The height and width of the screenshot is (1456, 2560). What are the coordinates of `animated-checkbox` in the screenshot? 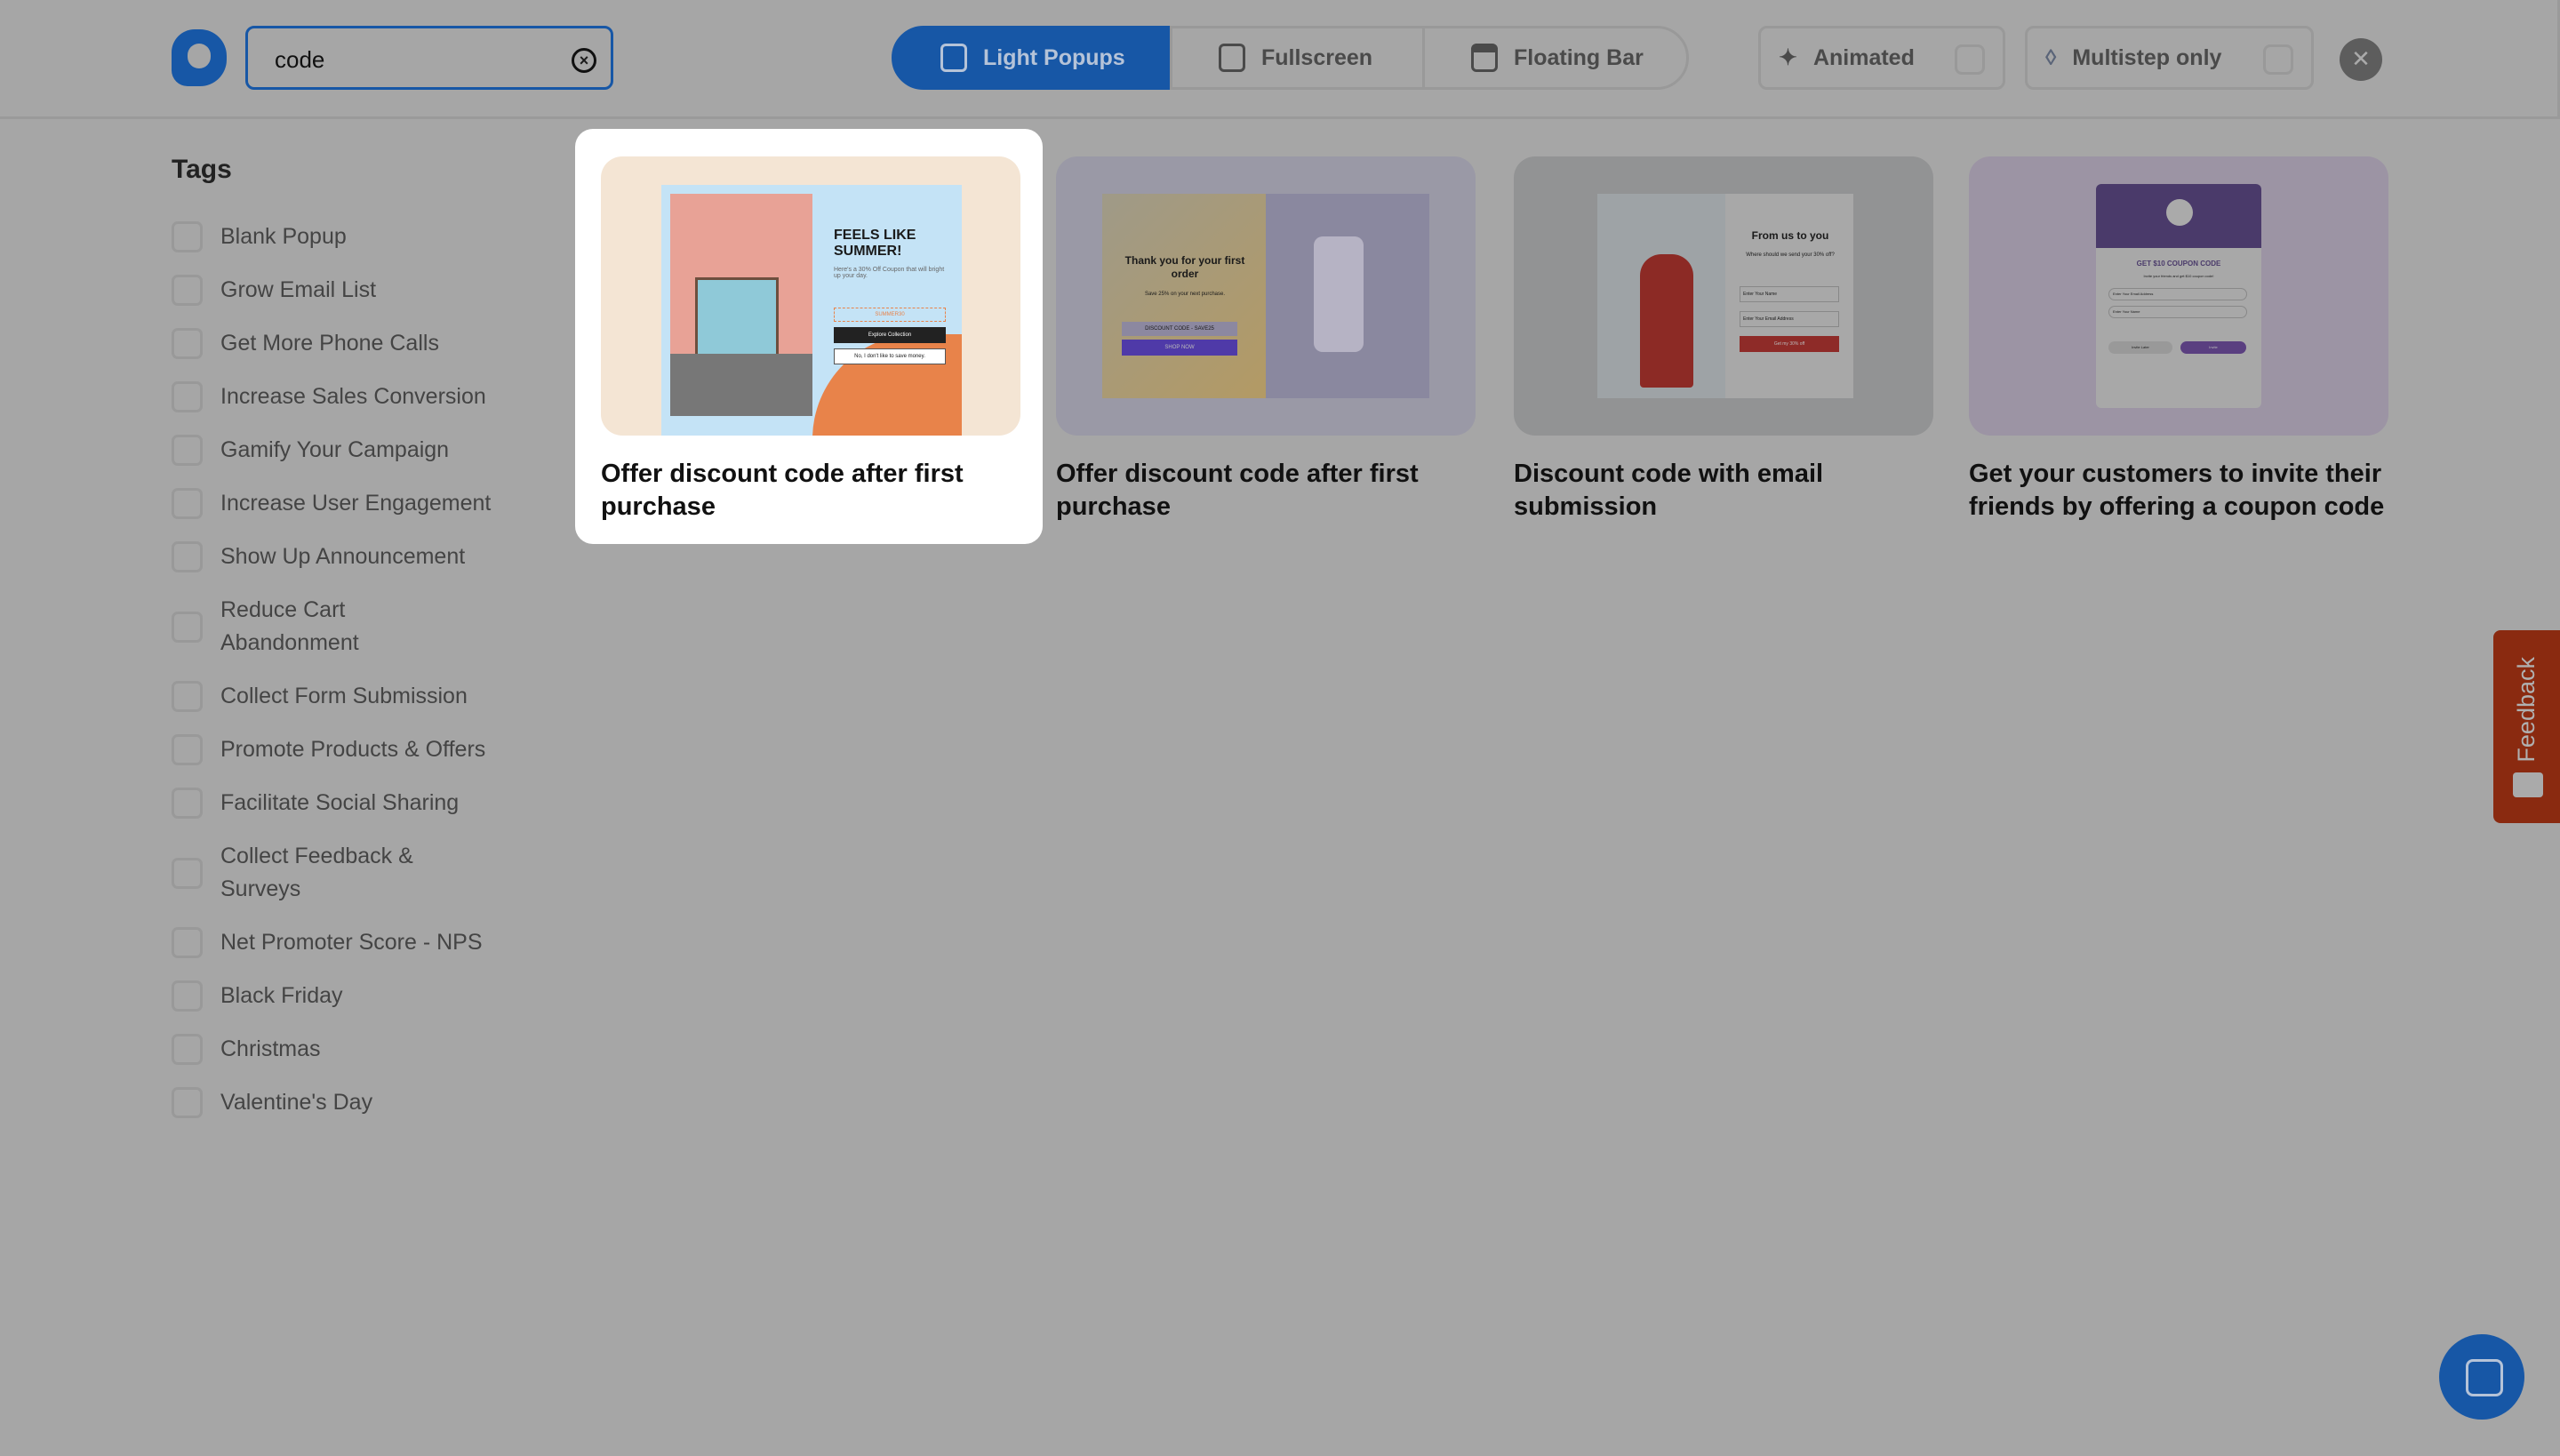 It's located at (1970, 59).